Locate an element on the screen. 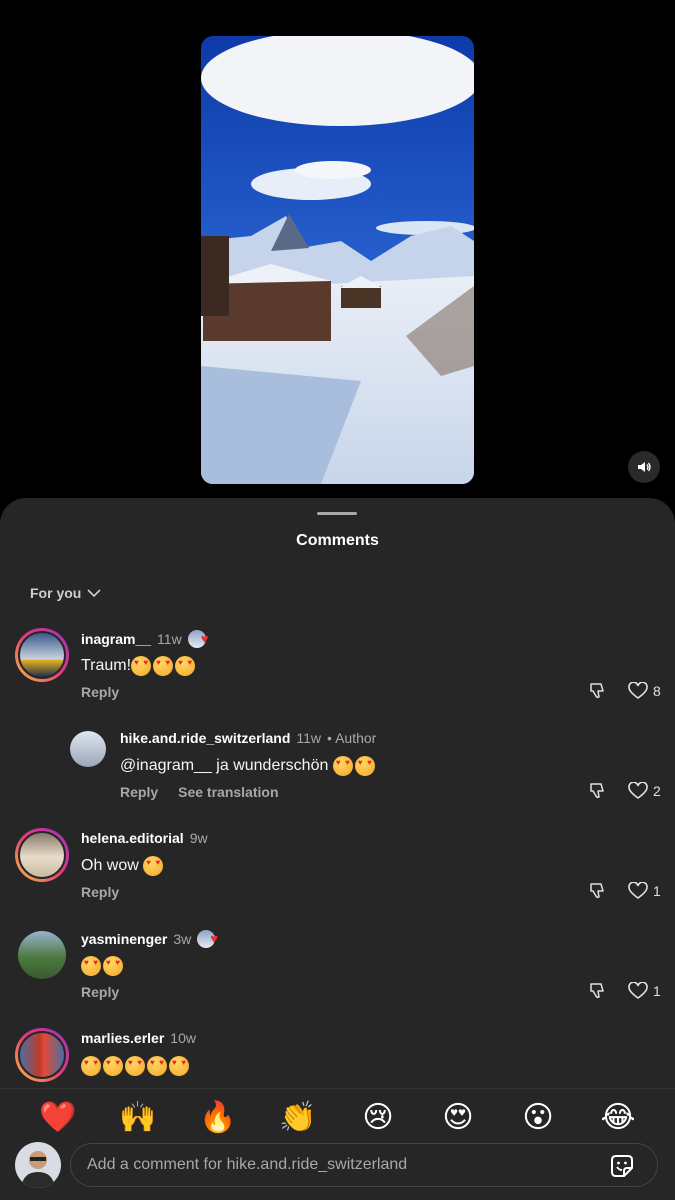  quick-reaction-surprised: 😮 is located at coordinates (538, 1118).